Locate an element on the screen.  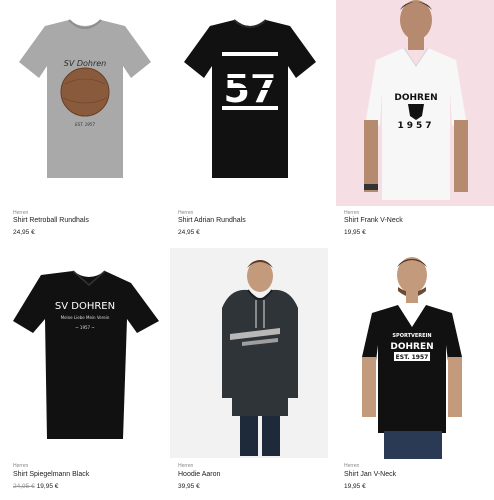
print-year: ~ 1957 ~ is located at coordinates (84, 327).